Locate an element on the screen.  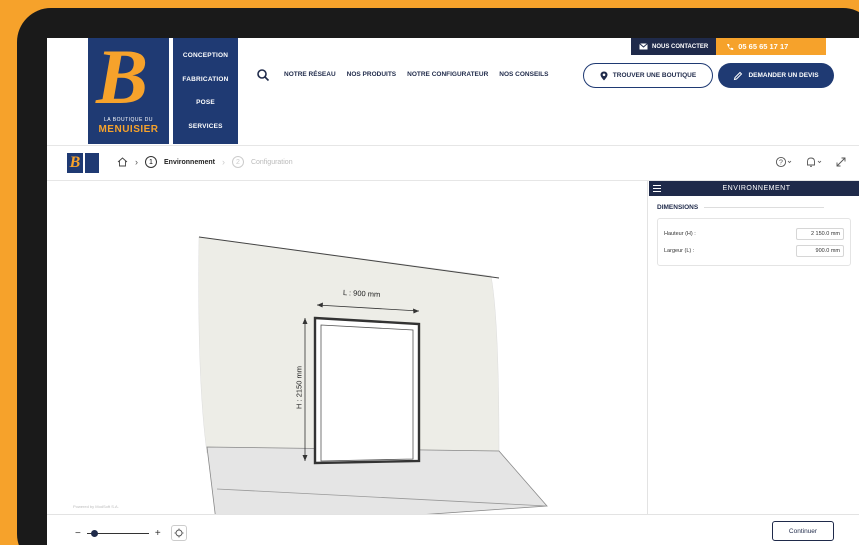
contact-bar: NOUS CONTACTER 05 65 65 17 17 is located at coordinates (729, 46).